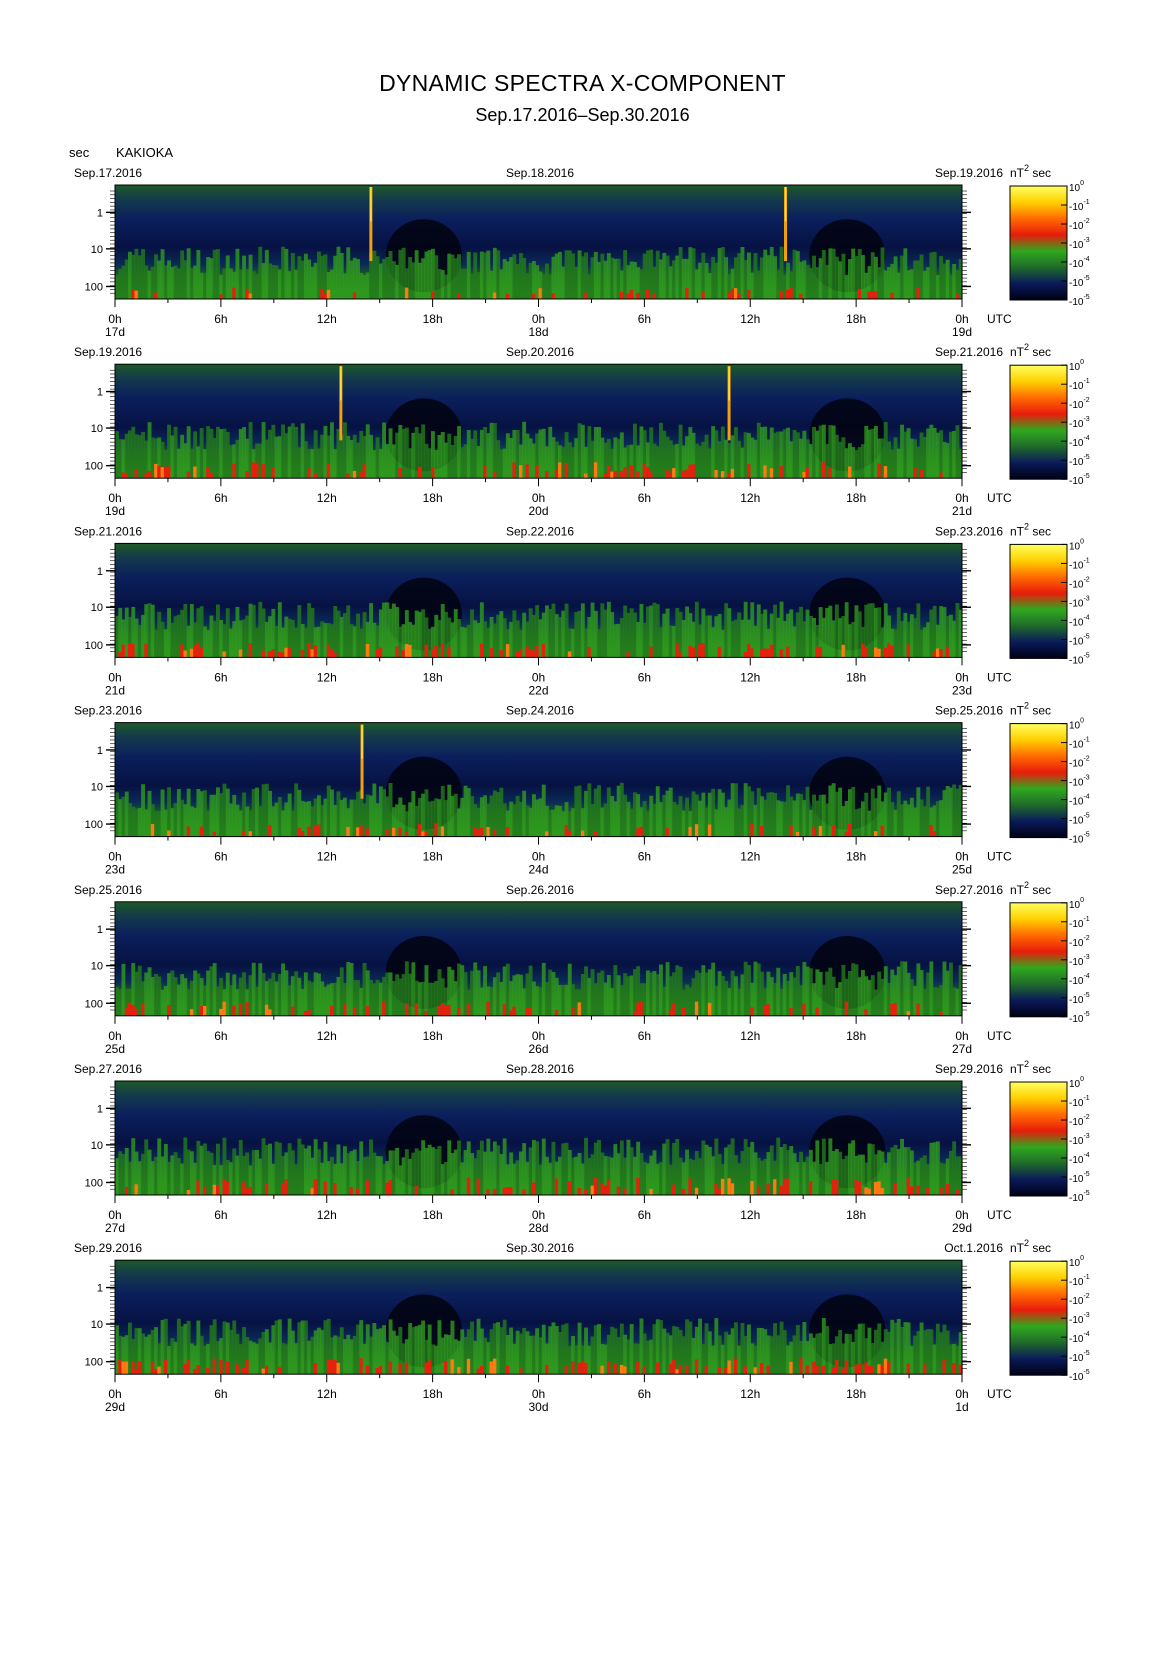  What do you see at coordinates (962, 511) in the screenshot?
I see `day-label-right: 21d` at bounding box center [962, 511].